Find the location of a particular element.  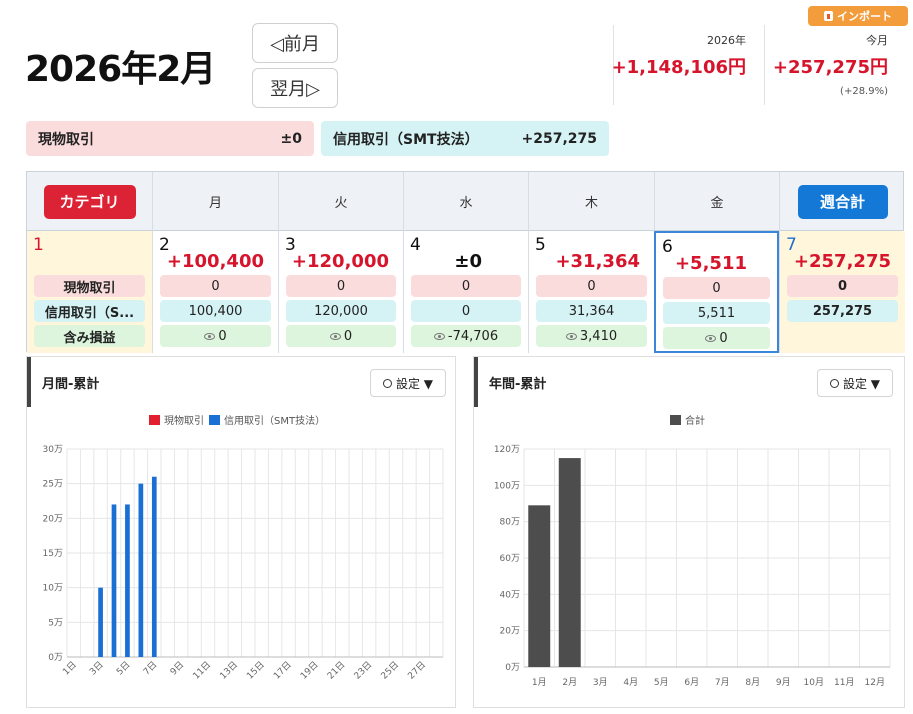

prev-month-button: ◁前月 is located at coordinates (295, 43).